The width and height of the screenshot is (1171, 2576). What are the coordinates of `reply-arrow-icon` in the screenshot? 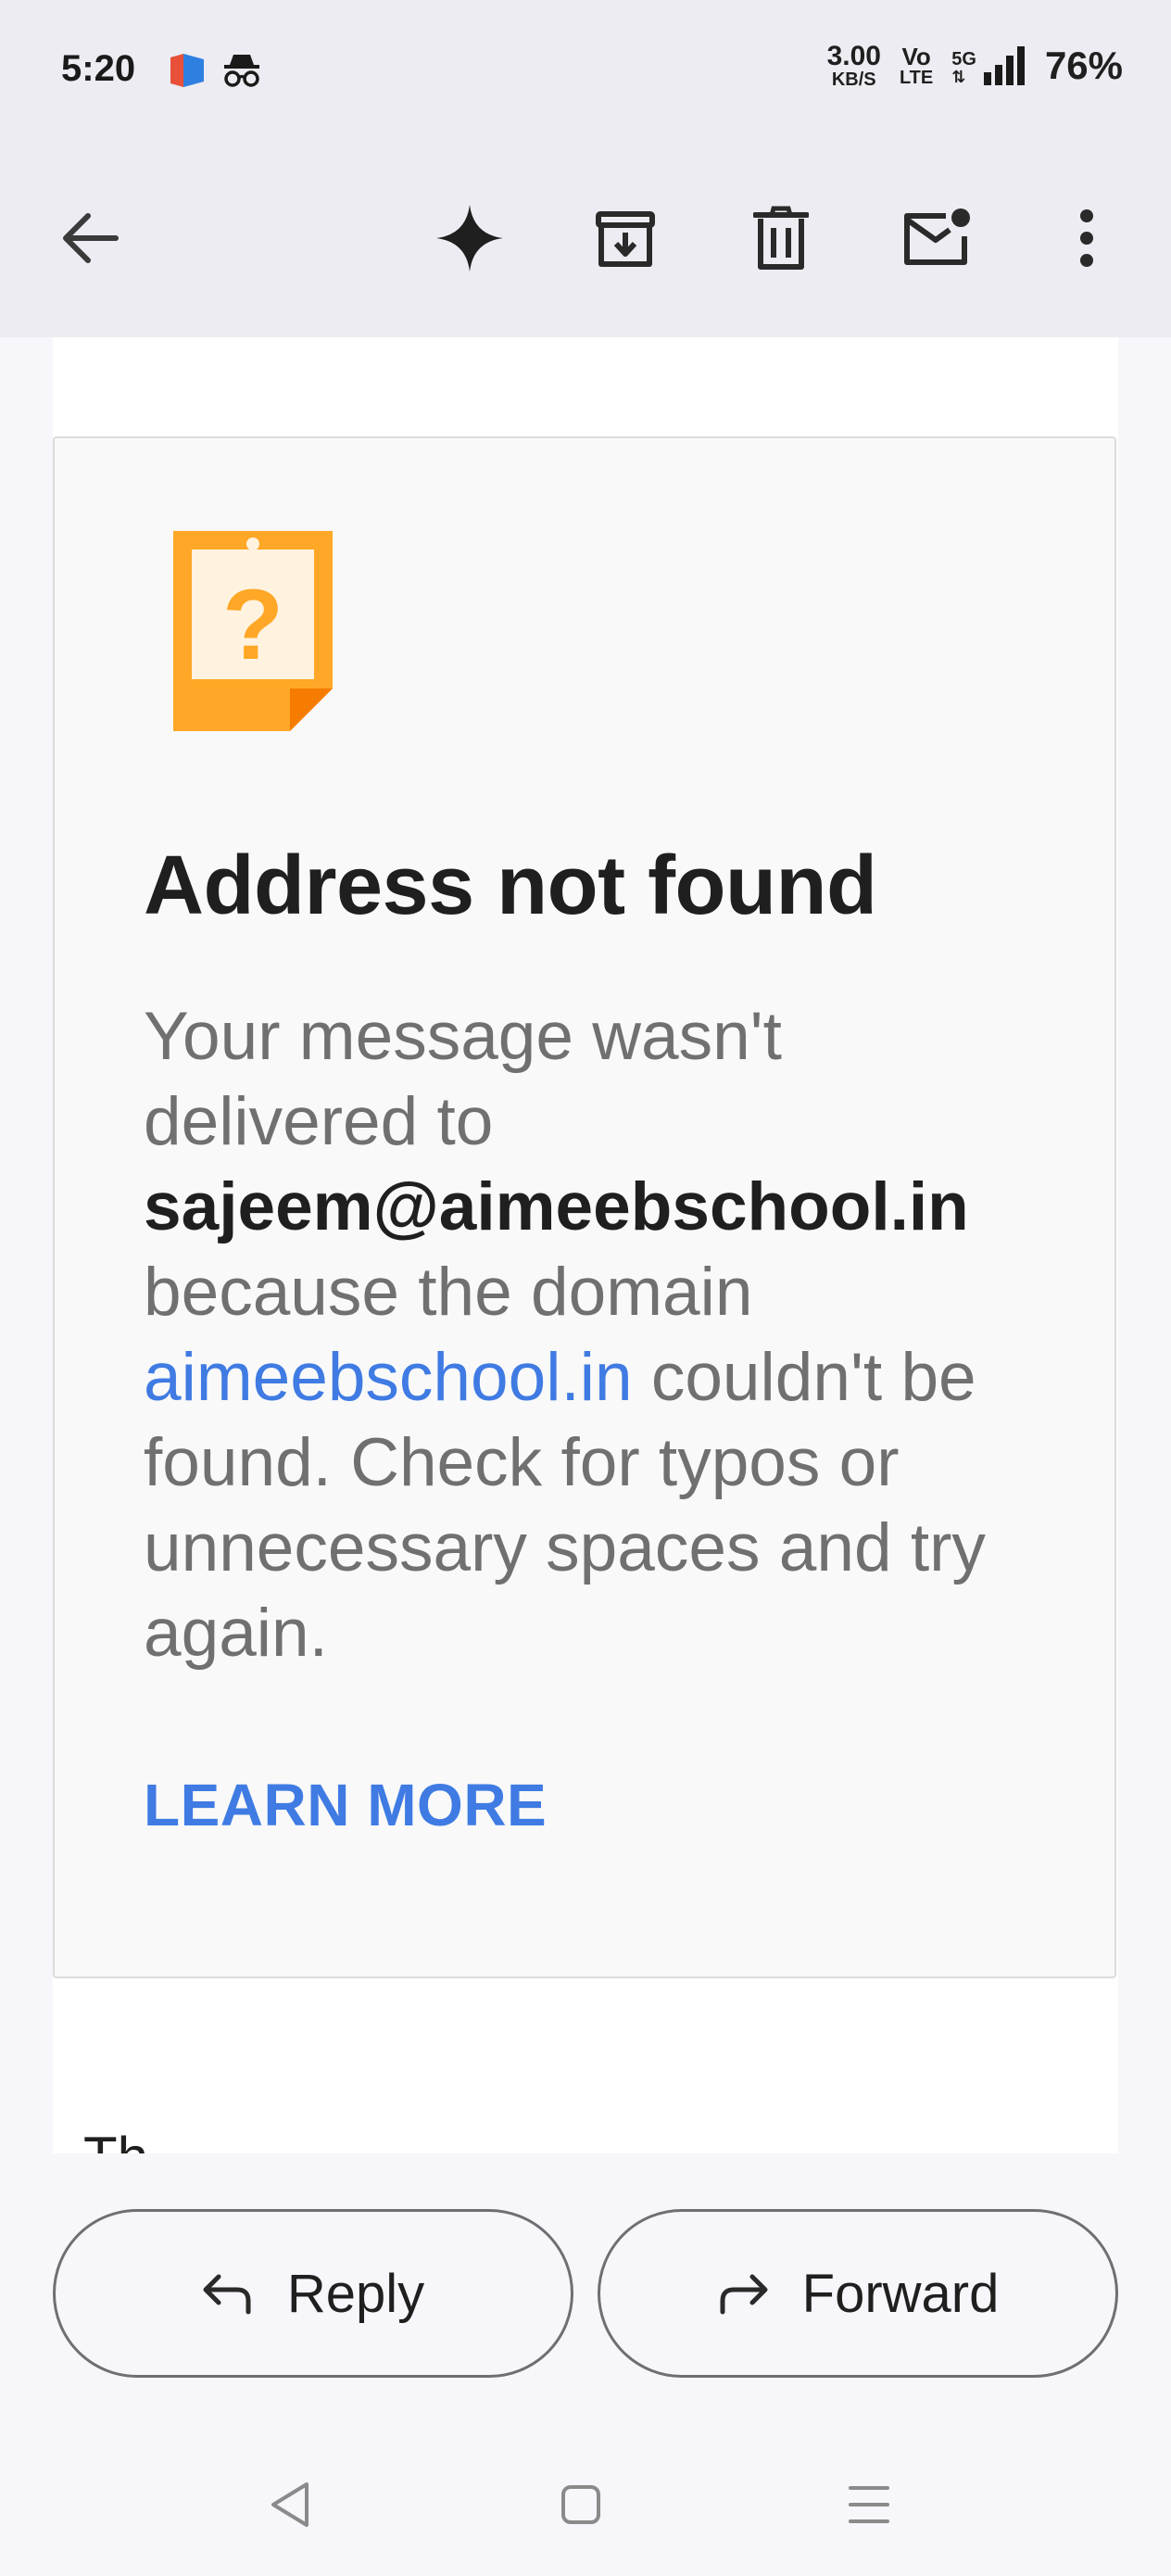 It's located at (227, 2294).